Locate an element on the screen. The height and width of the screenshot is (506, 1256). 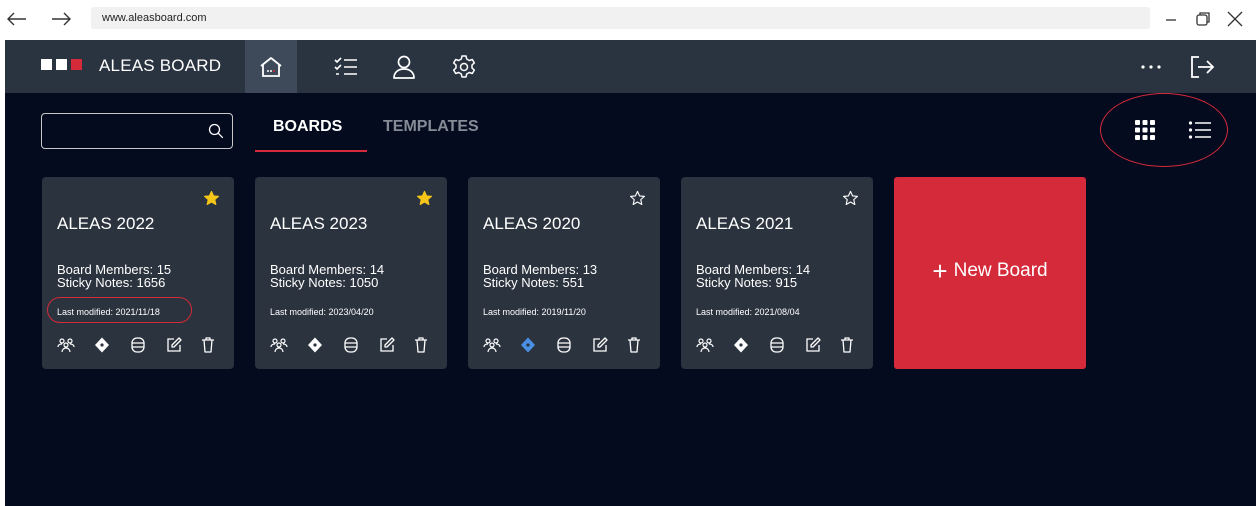
close-icon is located at coordinates (1235, 19).